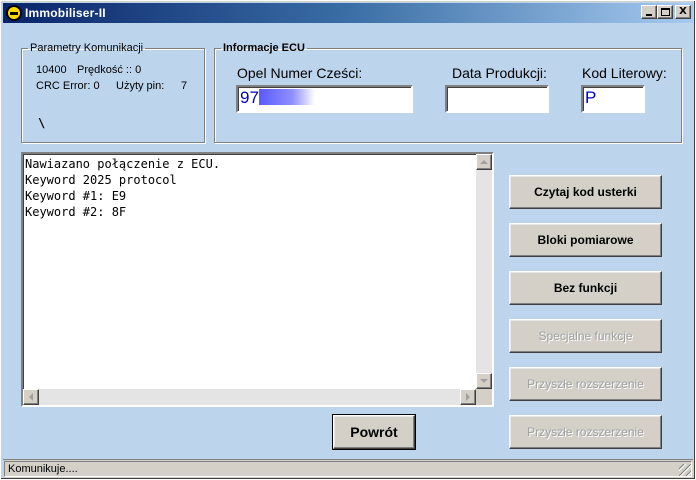 The height and width of the screenshot is (480, 696). I want to click on scroll-down-icon, so click(484, 383).